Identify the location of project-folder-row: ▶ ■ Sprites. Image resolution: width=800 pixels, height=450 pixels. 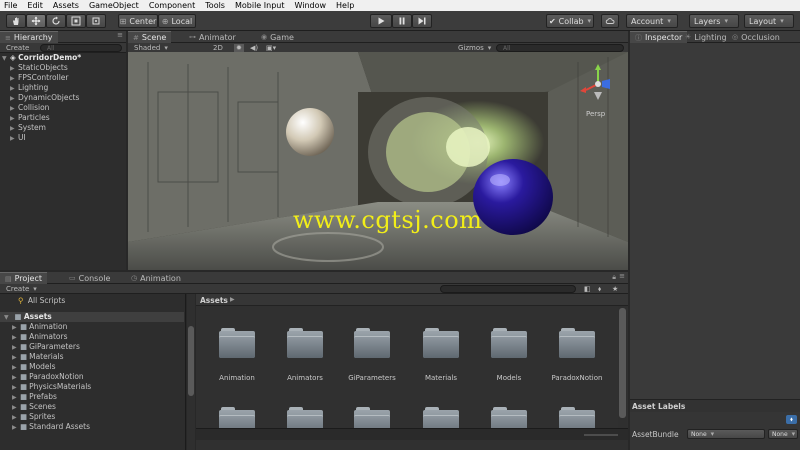
(94, 417).